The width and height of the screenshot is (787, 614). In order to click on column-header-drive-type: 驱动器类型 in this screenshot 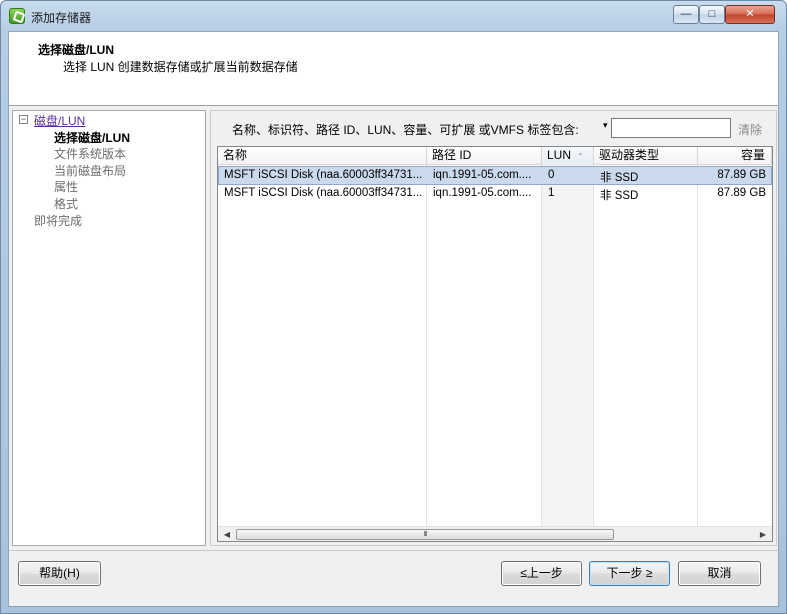, I will do `click(646, 156)`.